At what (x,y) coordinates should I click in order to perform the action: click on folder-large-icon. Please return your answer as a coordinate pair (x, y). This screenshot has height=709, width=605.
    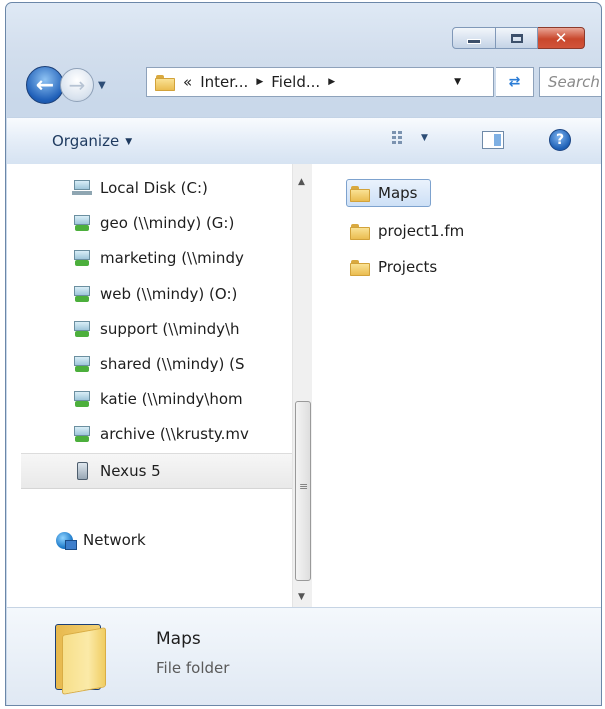
    Looking at the image, I should click on (81, 659).